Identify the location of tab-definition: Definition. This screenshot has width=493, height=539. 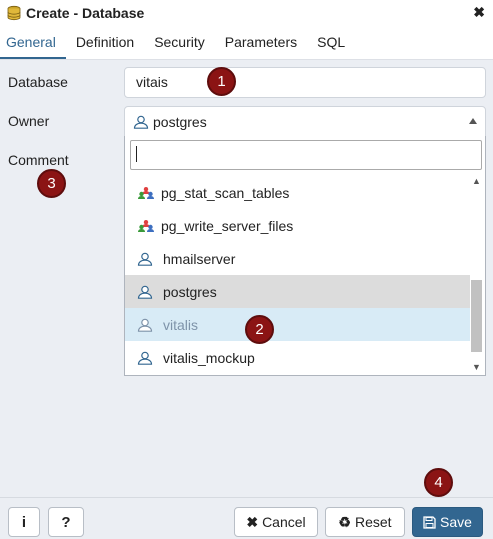
(107, 42).